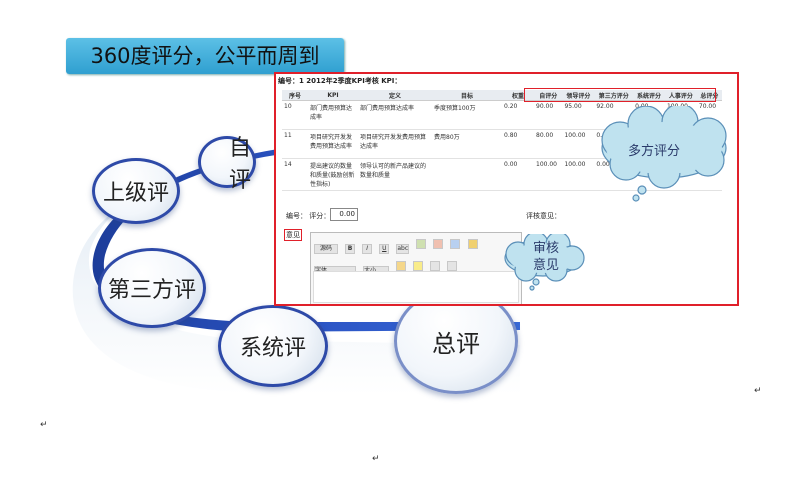  I want to click on highlight-color-icon, so click(418, 266).